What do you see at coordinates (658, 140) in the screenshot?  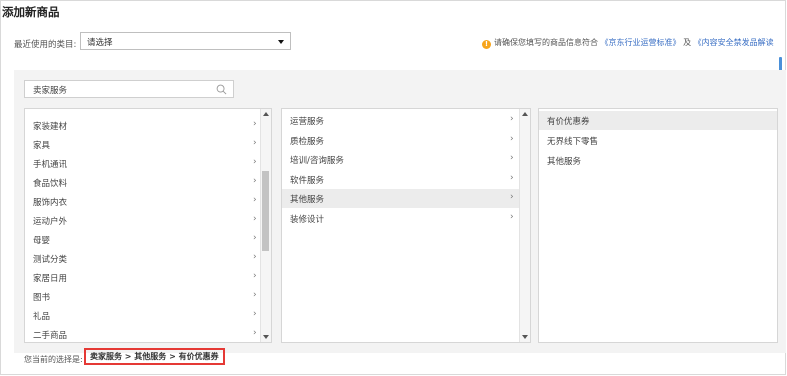 I see `list-item: 无界线下零售` at bounding box center [658, 140].